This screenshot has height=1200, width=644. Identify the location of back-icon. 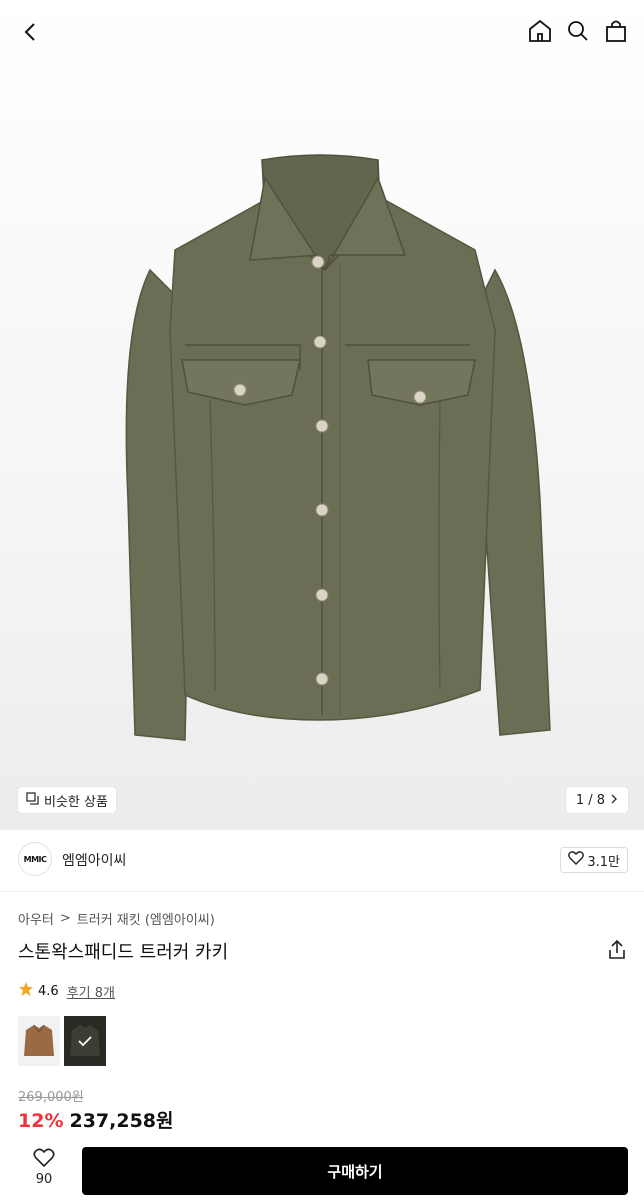
(31, 32).